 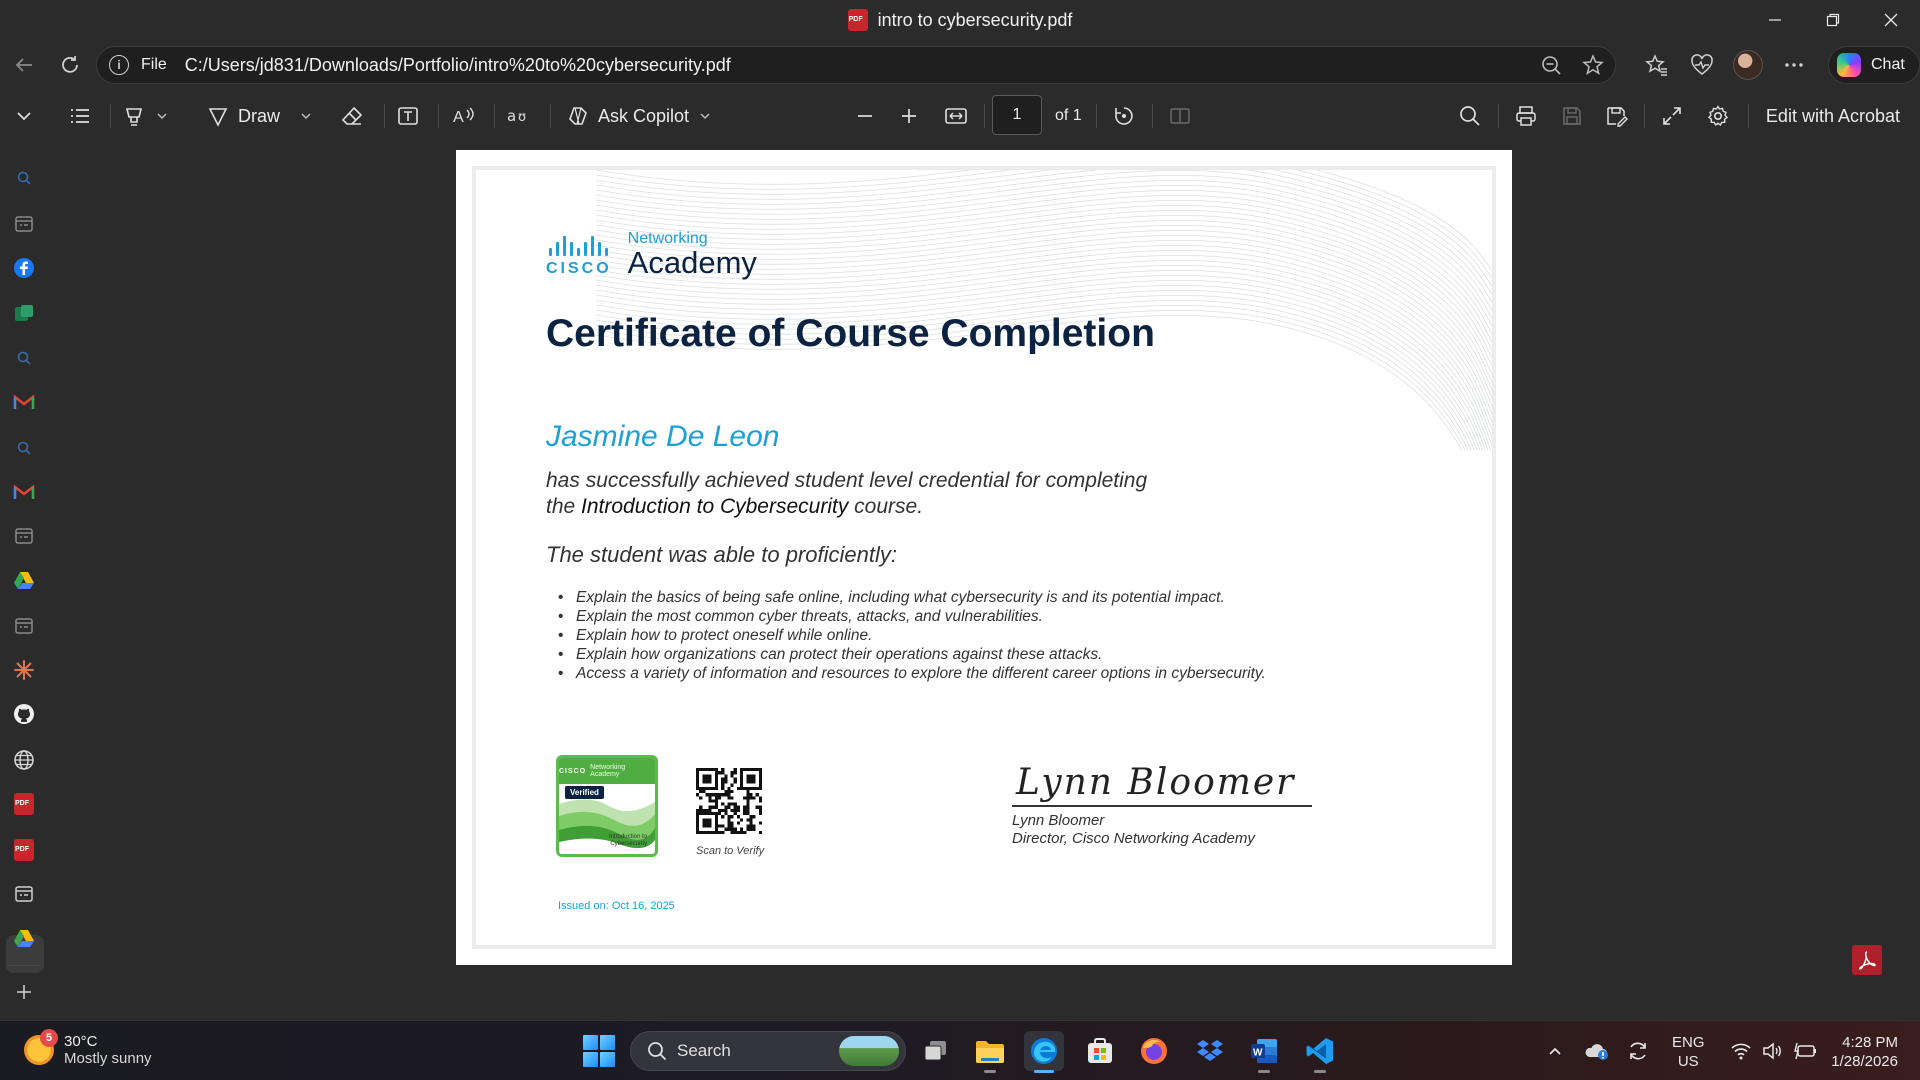 I want to click on address-scheme-label: File, so click(x=154, y=64).